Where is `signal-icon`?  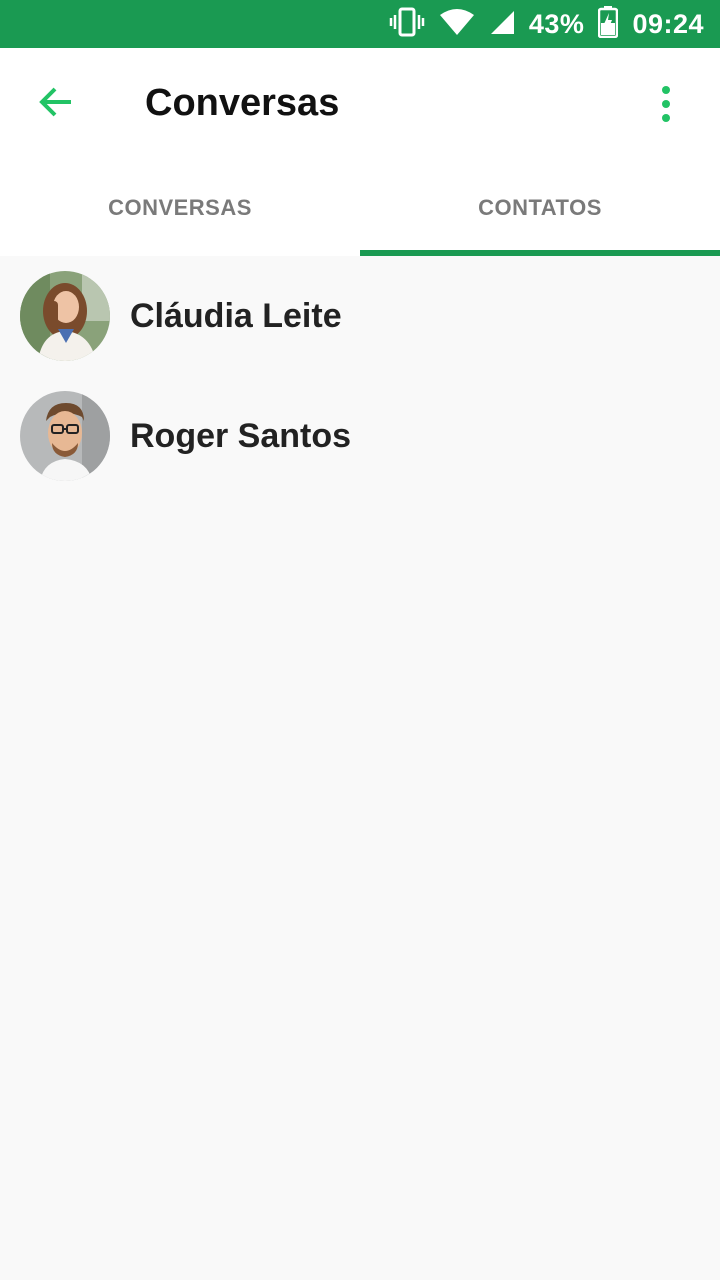
signal-icon is located at coordinates (502, 24).